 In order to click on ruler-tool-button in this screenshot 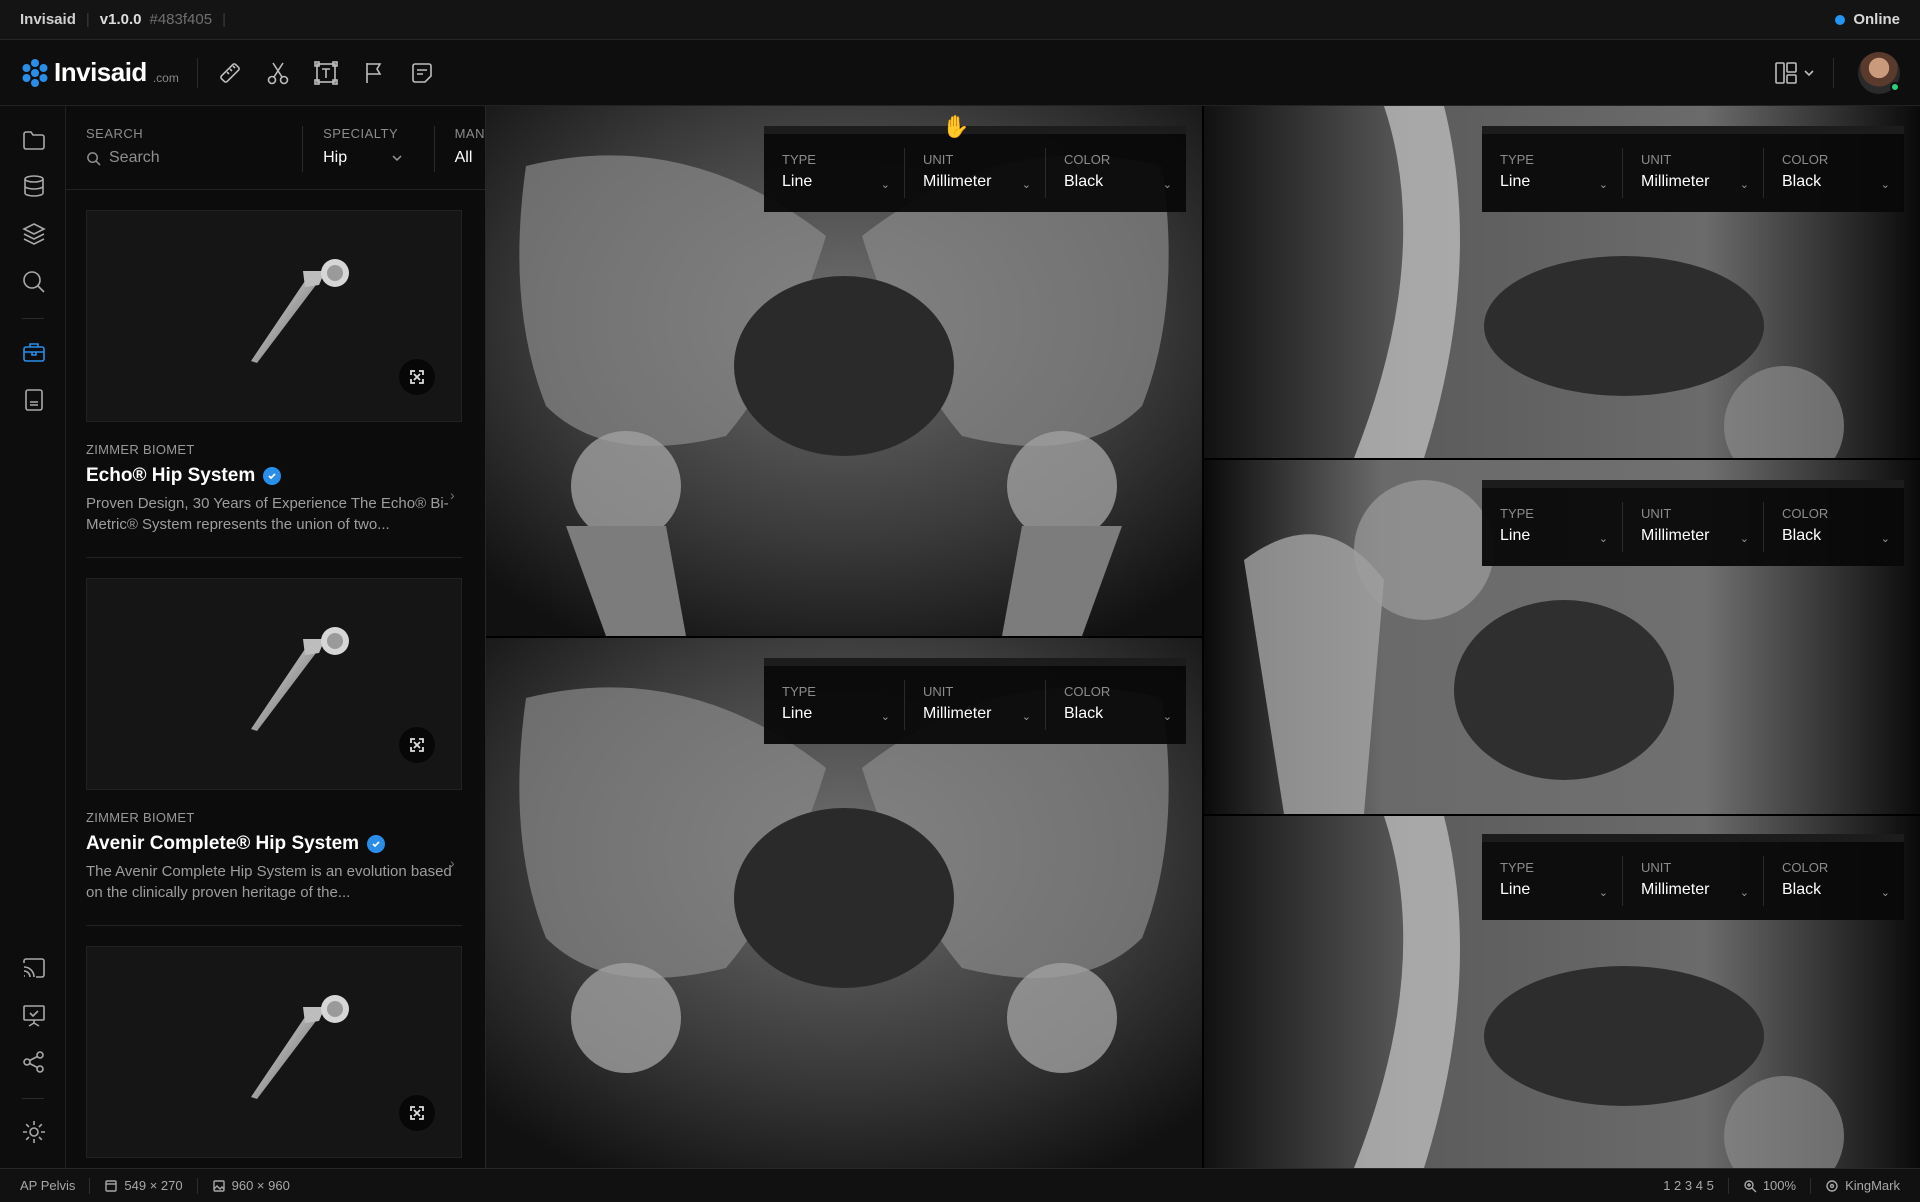, I will do `click(230, 73)`.